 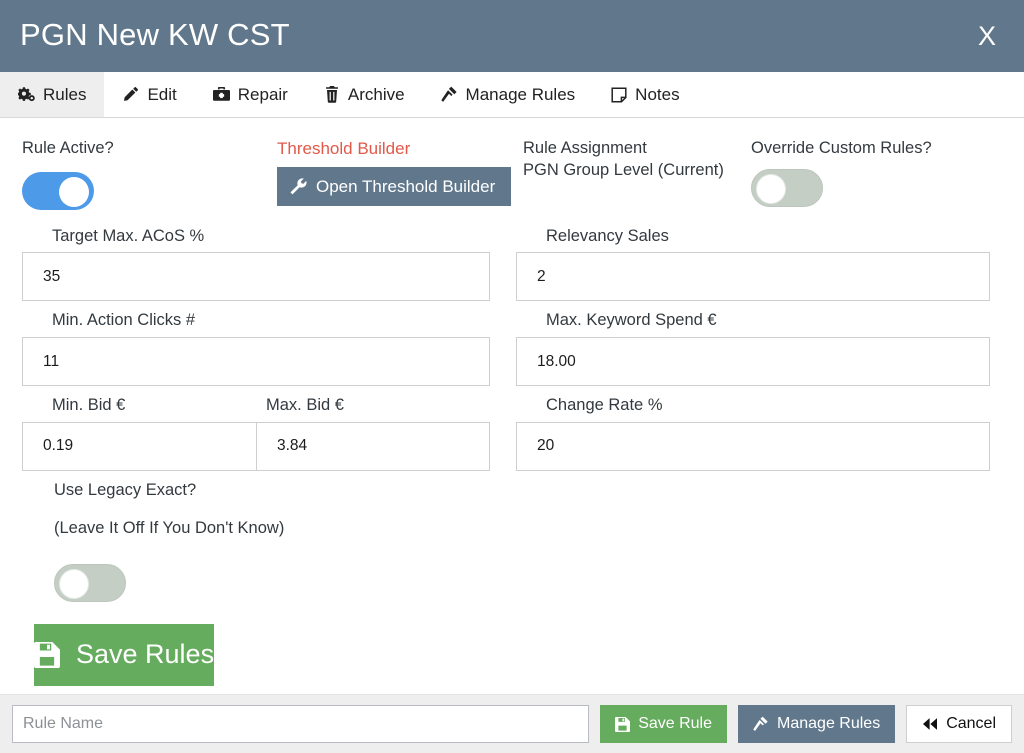 I want to click on change-rate-input: 20, so click(x=753, y=446).